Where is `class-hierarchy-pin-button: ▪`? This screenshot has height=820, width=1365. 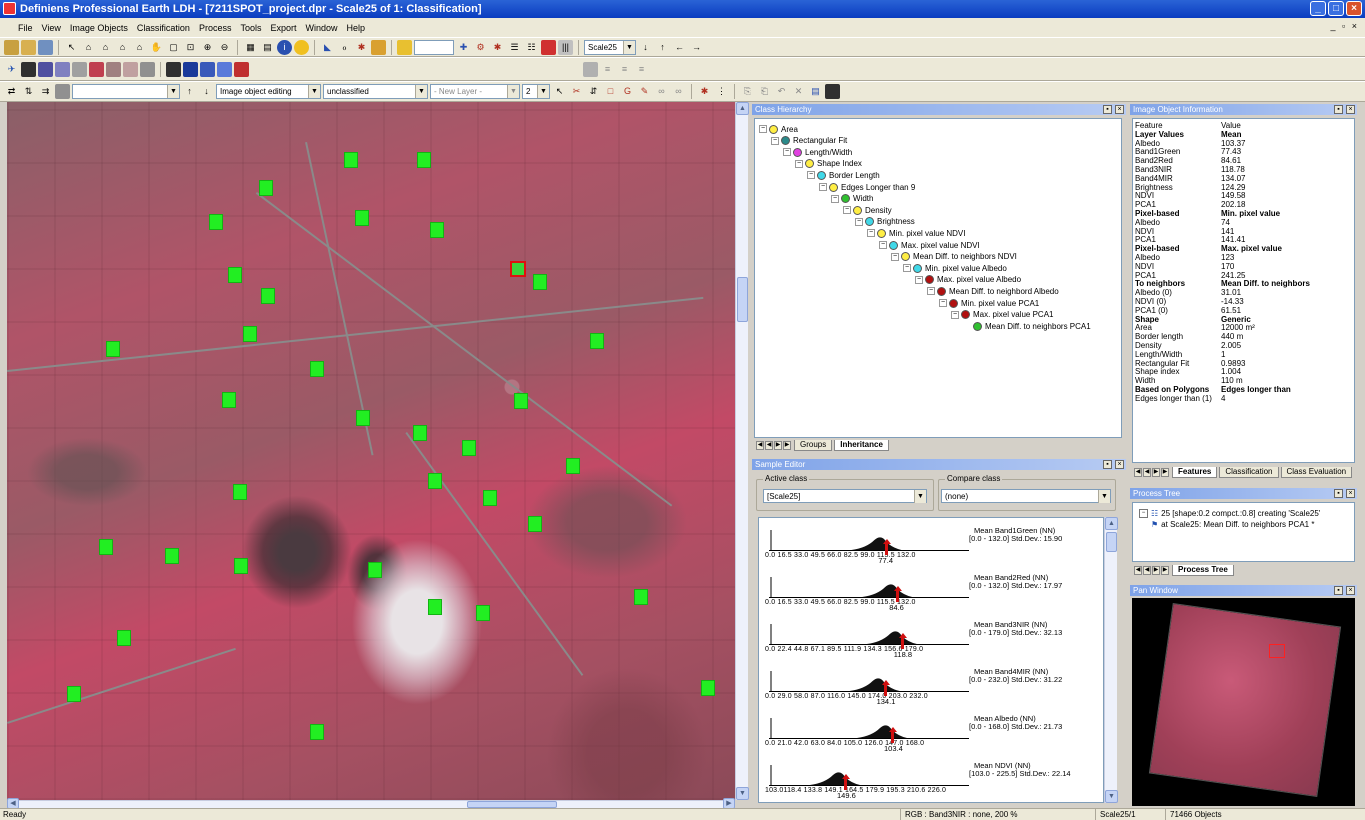
class-hierarchy-pin-button: ▪ is located at coordinates (1107, 109).